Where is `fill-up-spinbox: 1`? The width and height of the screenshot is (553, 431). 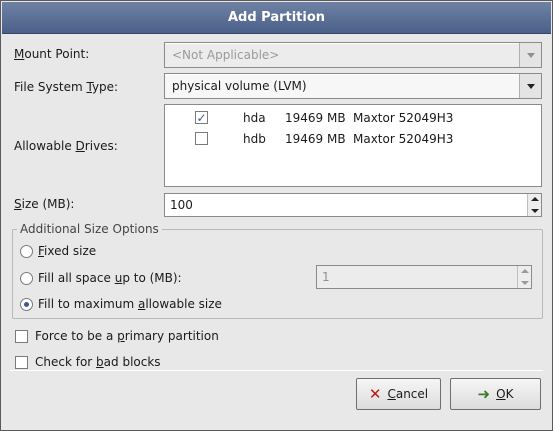 fill-up-spinbox: 1 is located at coordinates (424, 277).